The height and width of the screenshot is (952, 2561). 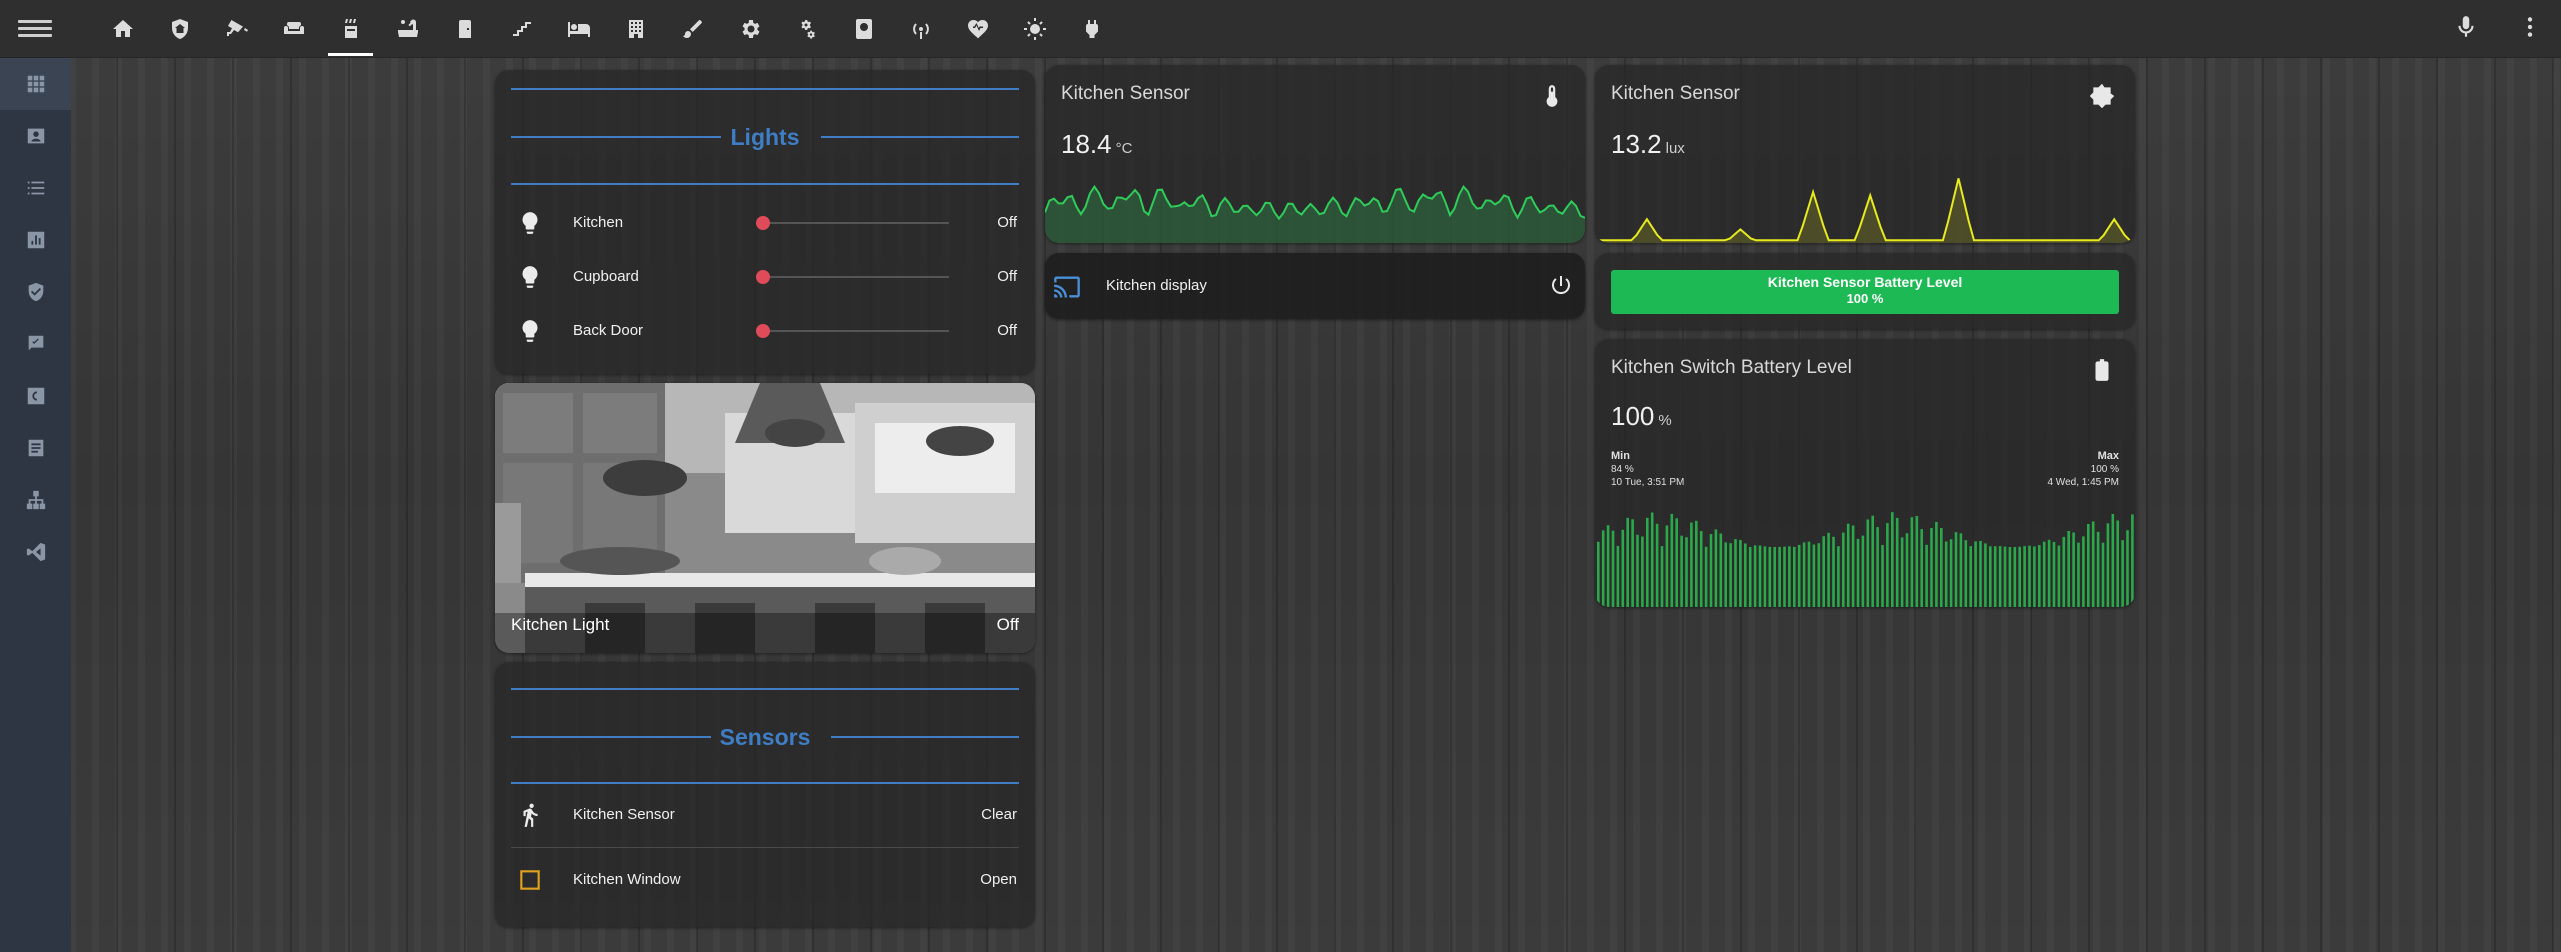 I want to click on top-toolbar, so click(x=1280, y=29).